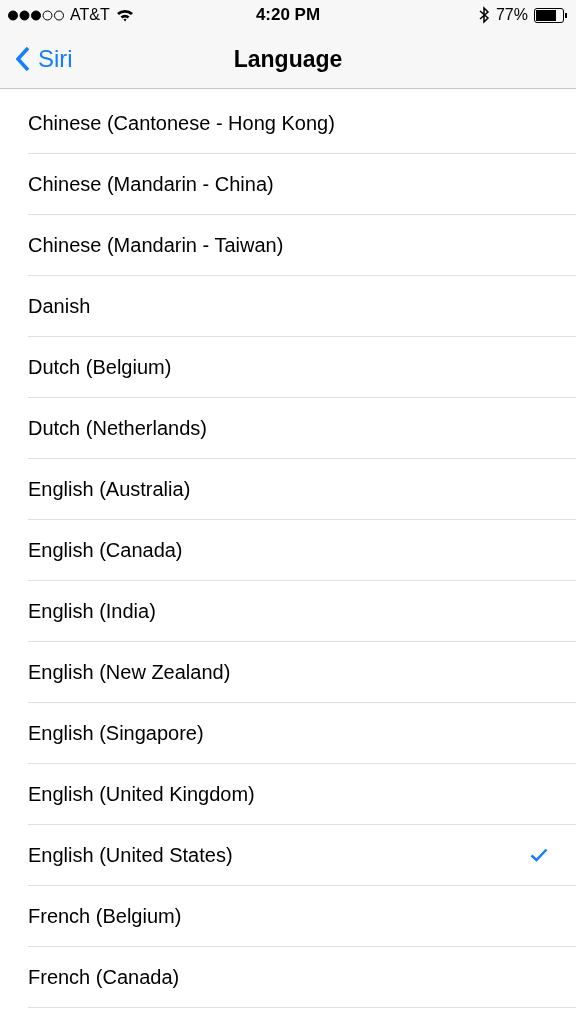 The image size is (576, 1024). Describe the element at coordinates (23, 59) in the screenshot. I see `chevron-left-icon` at that location.